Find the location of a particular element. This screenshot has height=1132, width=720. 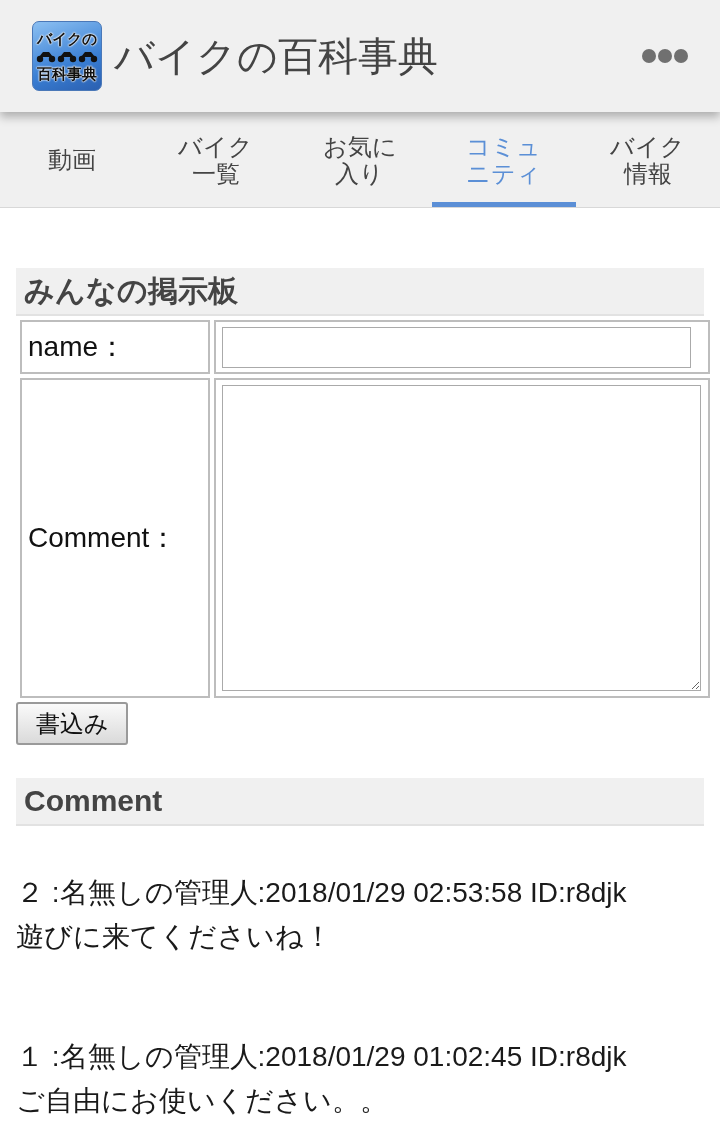

field-label: name： is located at coordinates (77, 346).